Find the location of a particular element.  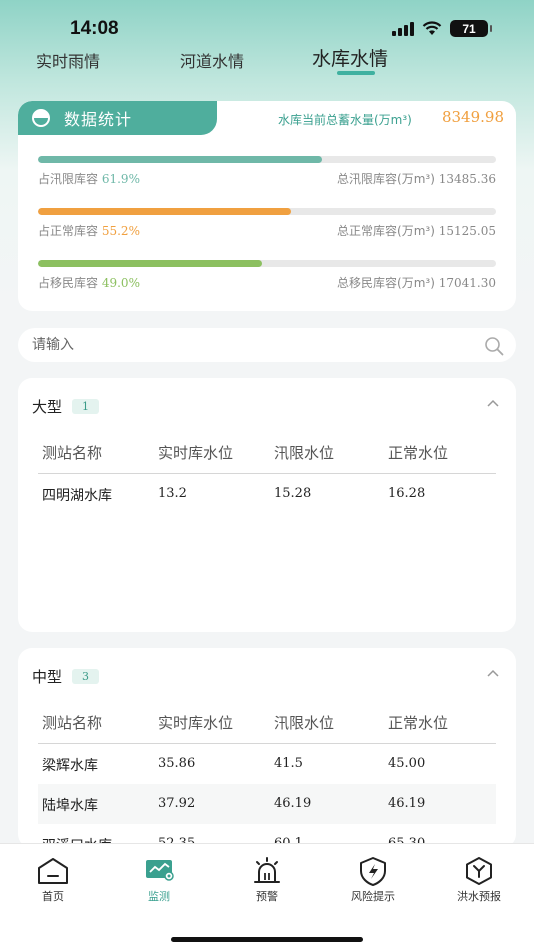

battery-icon: 71 is located at coordinates (471, 28).